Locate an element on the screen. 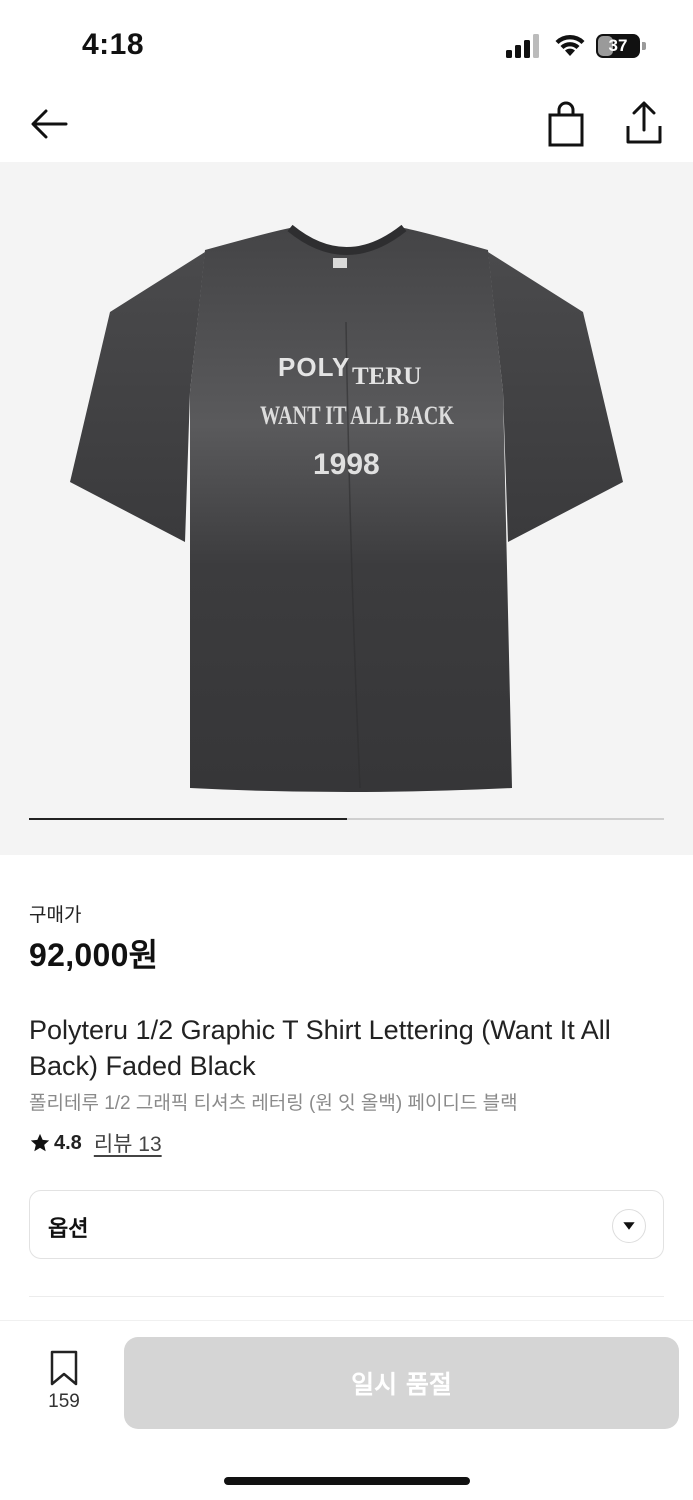 The image size is (693, 1500). battery-level: 37 is located at coordinates (618, 45).